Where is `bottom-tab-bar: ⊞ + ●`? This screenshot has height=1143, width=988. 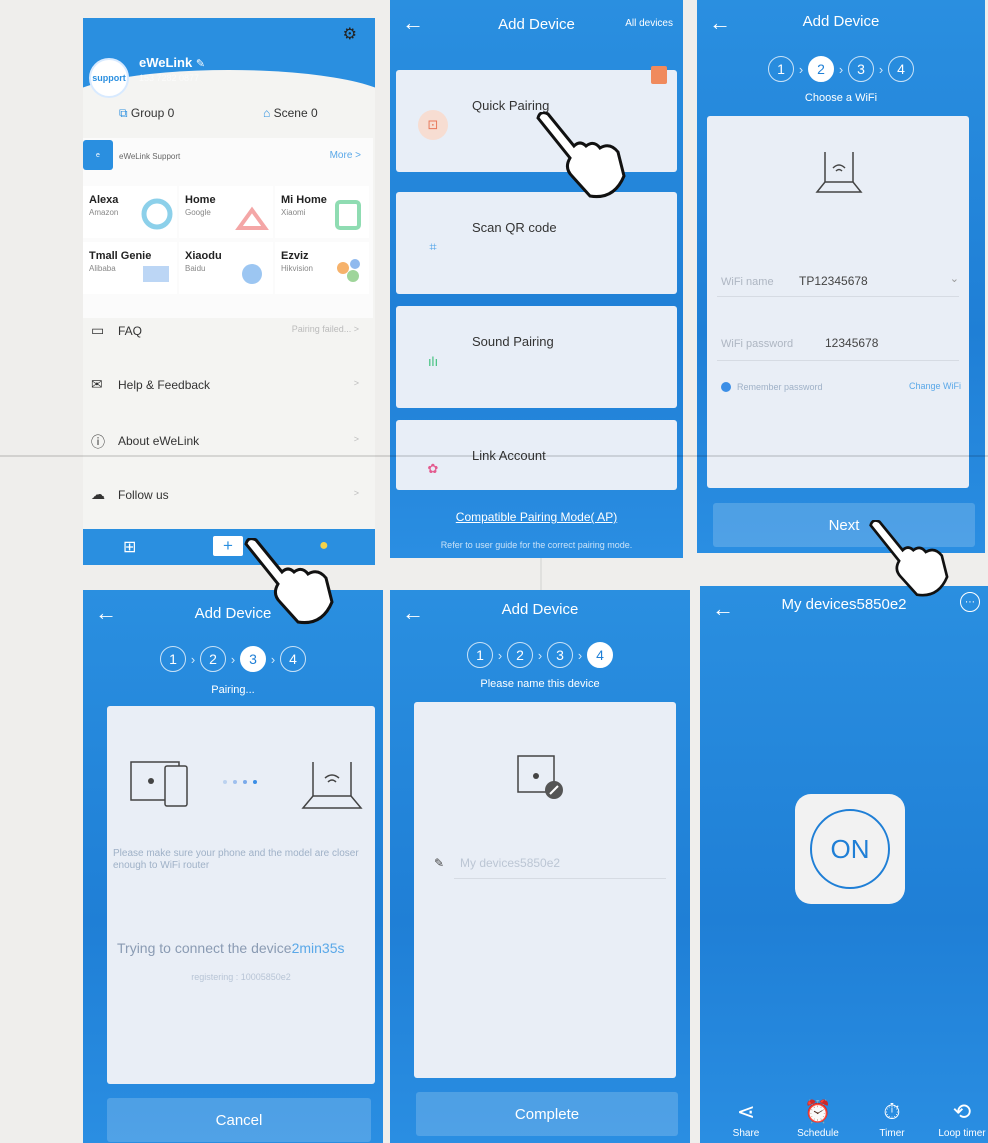
bottom-tab-bar: ⊞ + ● is located at coordinates (229, 547).